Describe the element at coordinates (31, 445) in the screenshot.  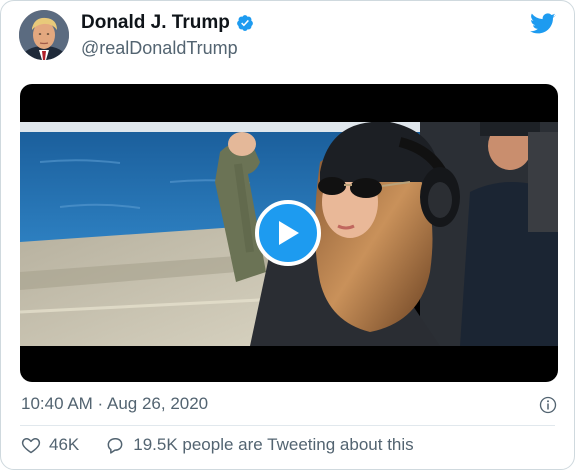
I see `heart-icon` at that location.